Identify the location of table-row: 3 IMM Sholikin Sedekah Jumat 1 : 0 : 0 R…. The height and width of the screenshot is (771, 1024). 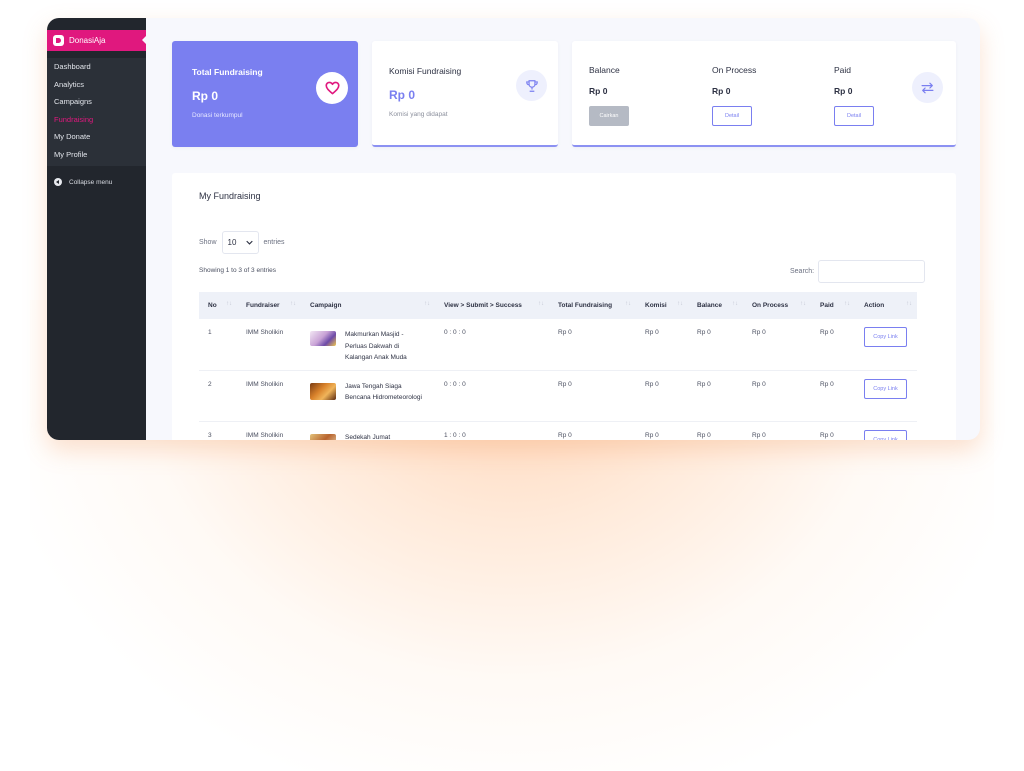
(558, 430).